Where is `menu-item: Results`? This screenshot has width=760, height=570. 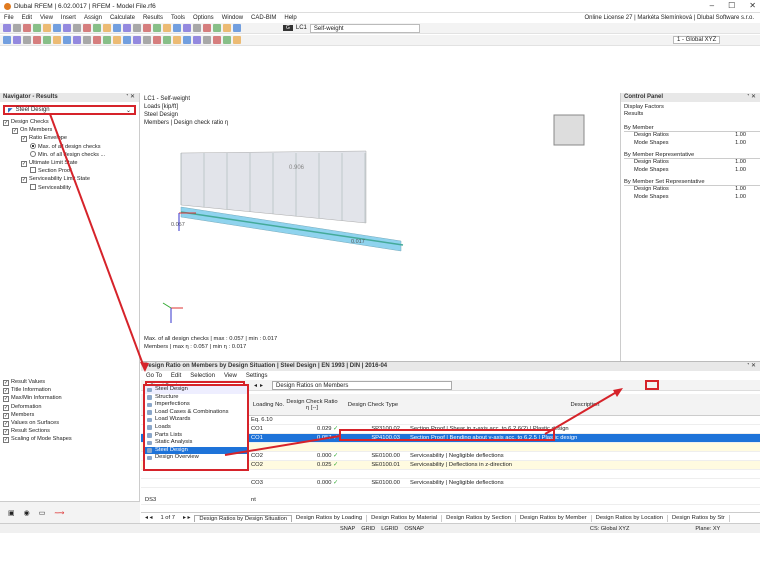
menu-item: Results is located at coordinates (153, 18).